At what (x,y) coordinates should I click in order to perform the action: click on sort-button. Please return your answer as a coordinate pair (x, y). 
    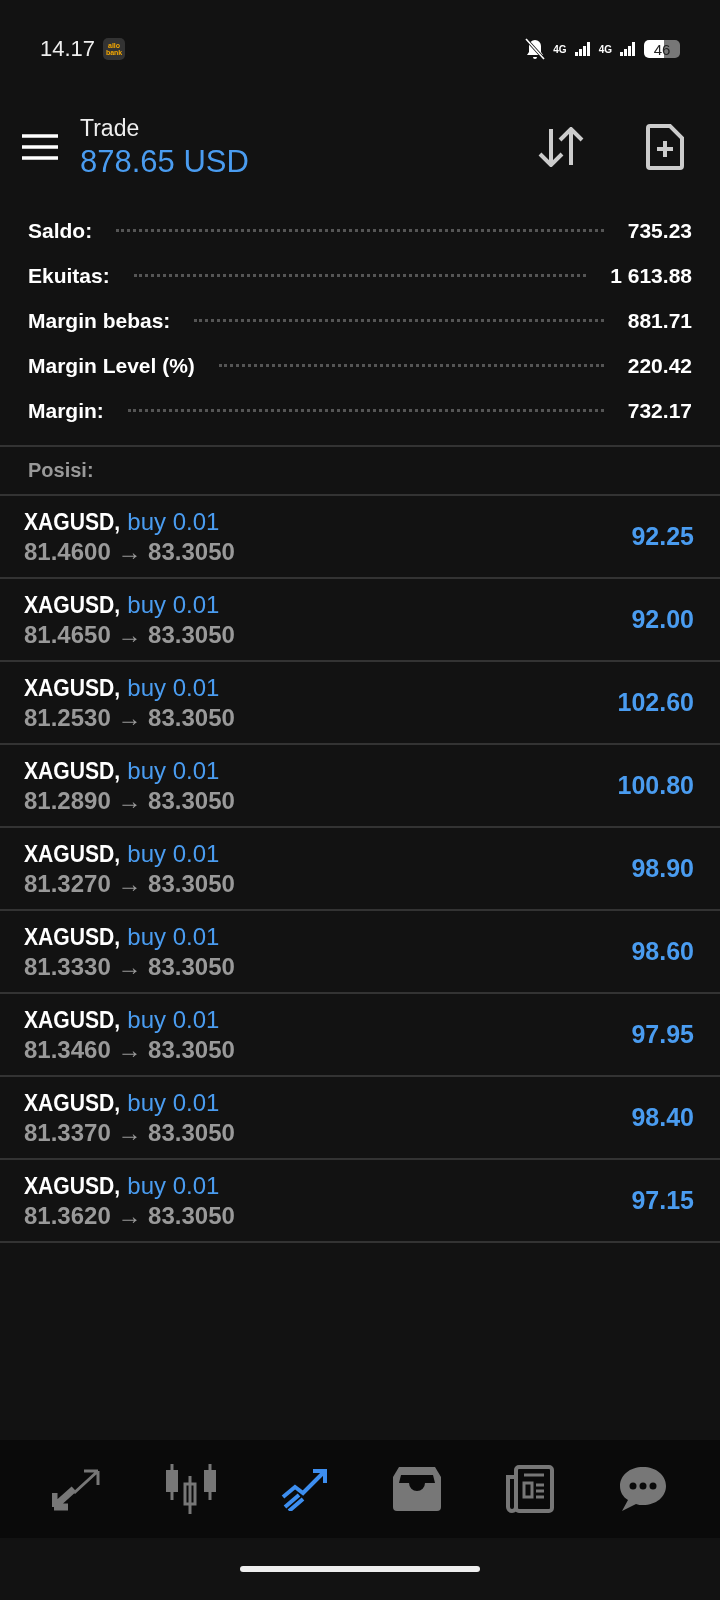
    Looking at the image, I should click on (561, 147).